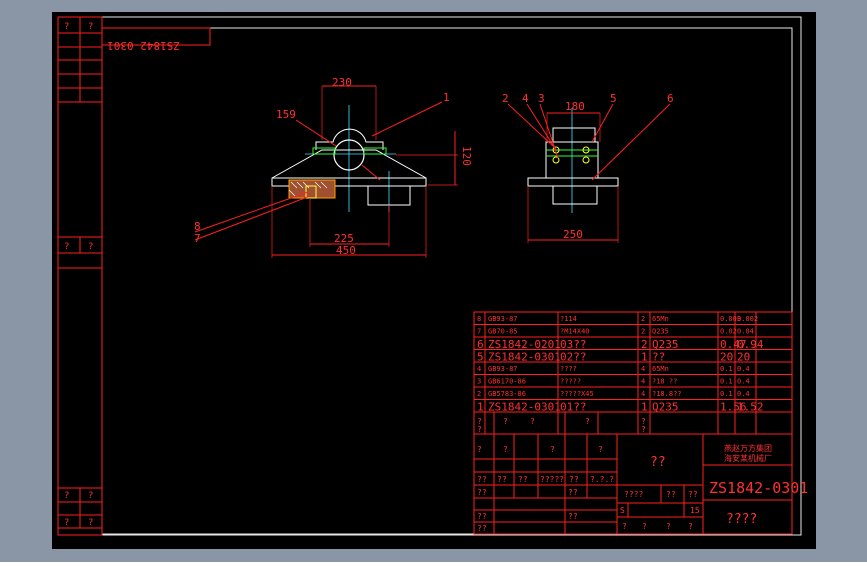 The width and height of the screenshot is (867, 566). What do you see at coordinates (90, 523) in the screenshot?
I see `left-strip-bottom2-b: ?` at bounding box center [90, 523].